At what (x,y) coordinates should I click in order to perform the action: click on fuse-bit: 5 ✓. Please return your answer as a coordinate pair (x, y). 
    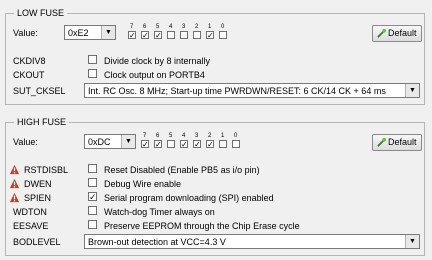
    Looking at the image, I should click on (159, 32).